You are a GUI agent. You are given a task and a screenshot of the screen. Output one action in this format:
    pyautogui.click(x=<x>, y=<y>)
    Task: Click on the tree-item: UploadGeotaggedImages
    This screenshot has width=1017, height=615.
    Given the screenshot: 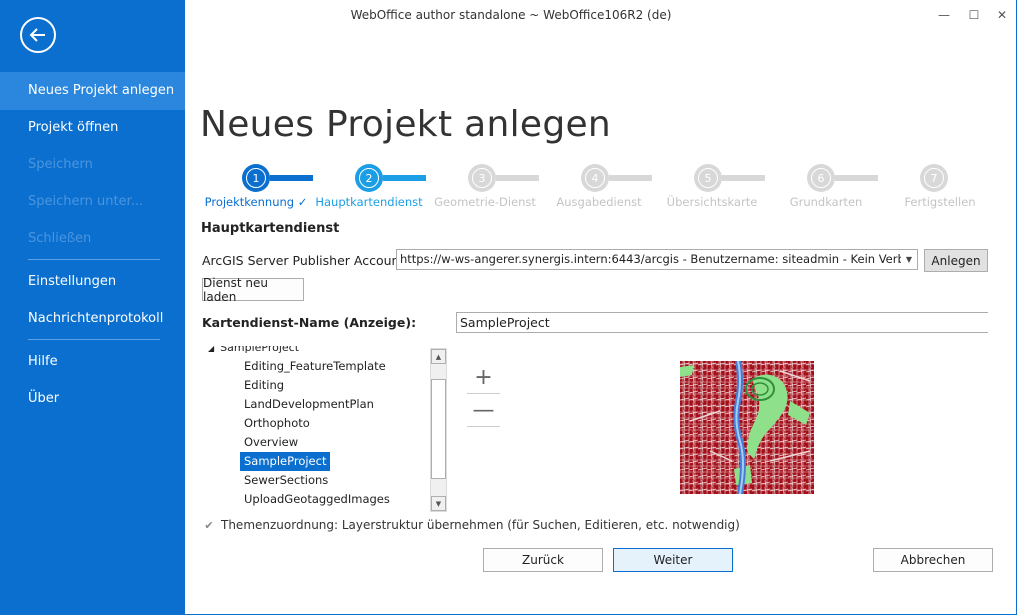 What is the action you would take?
    pyautogui.click(x=317, y=499)
    